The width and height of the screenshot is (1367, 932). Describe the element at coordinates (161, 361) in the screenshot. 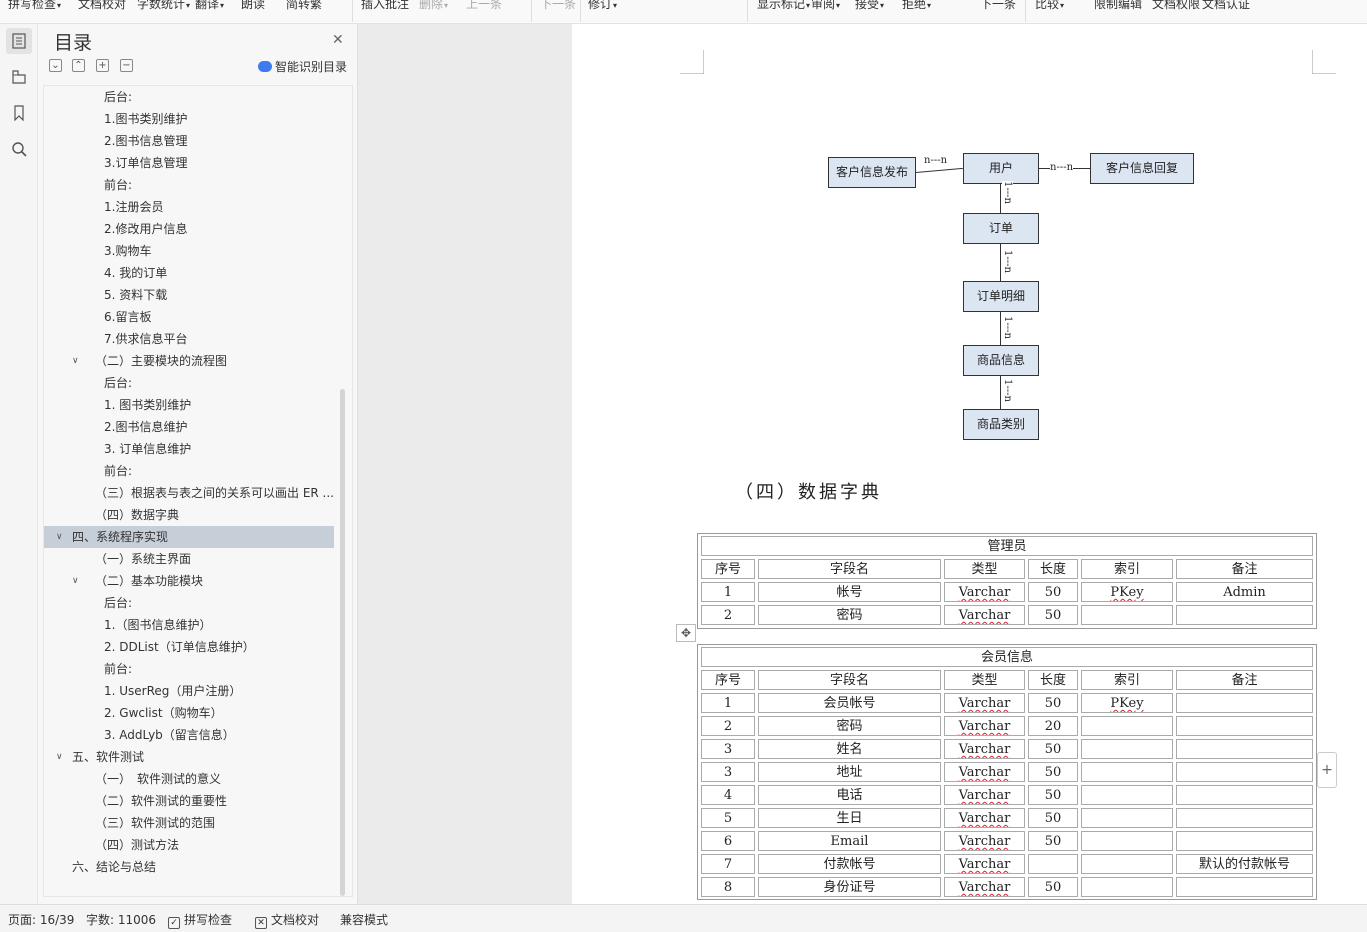

I see `toc-item-label: （二）主要模块的流程图` at that location.